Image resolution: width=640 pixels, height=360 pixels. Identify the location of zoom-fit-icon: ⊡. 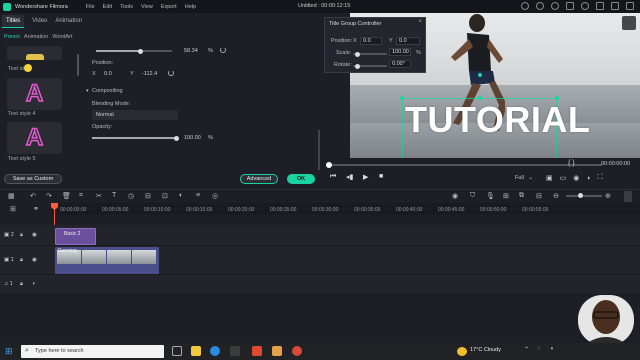
(165, 196).